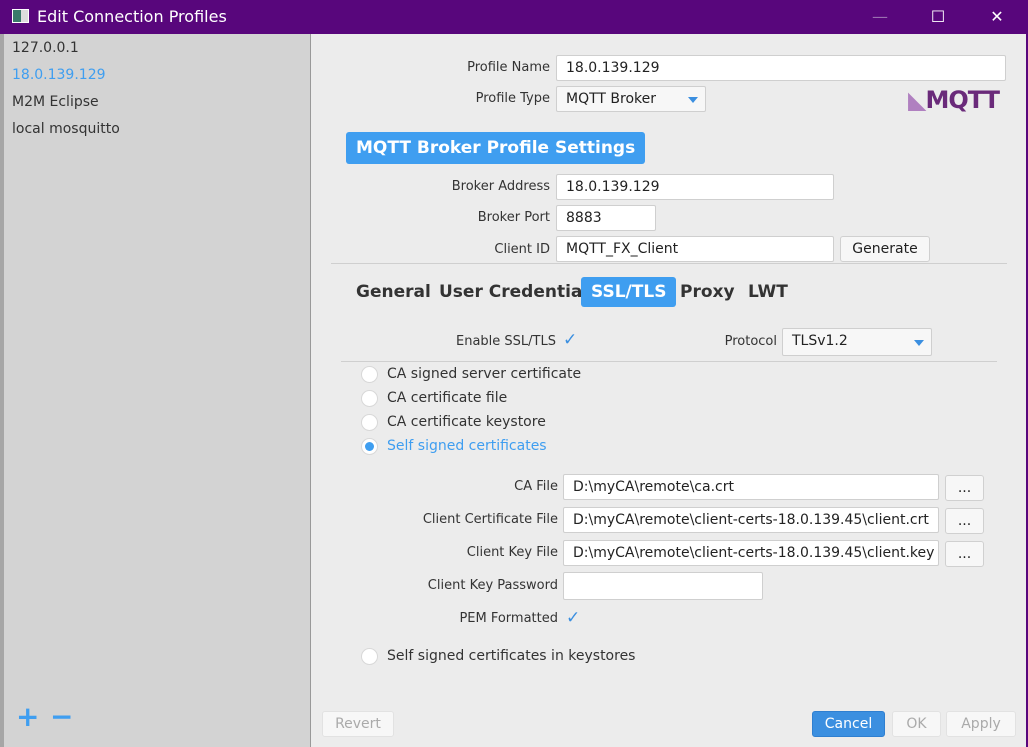  Describe the element at coordinates (27, 716) in the screenshot. I see `add-profile-button: +` at that location.